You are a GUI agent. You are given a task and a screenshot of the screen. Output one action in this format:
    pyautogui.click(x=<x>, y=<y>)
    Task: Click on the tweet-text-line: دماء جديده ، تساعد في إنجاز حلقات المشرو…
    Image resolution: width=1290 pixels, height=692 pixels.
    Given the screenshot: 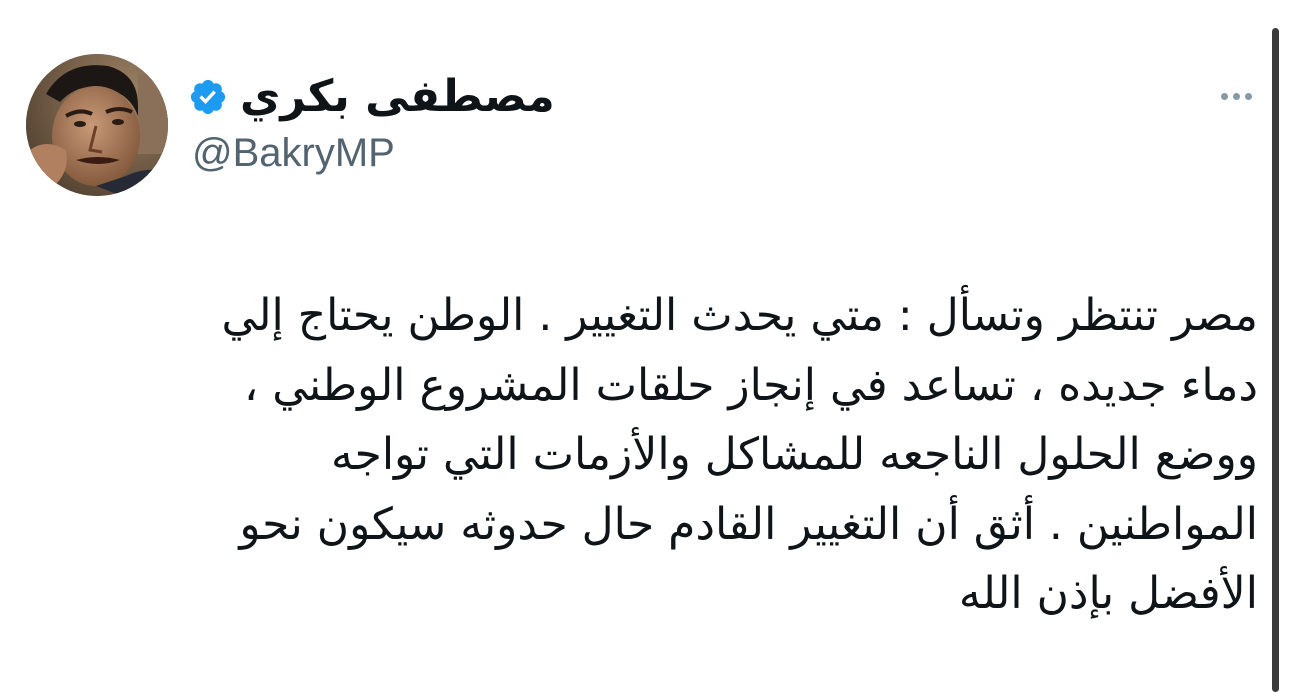 What is the action you would take?
    pyautogui.click(x=751, y=385)
    